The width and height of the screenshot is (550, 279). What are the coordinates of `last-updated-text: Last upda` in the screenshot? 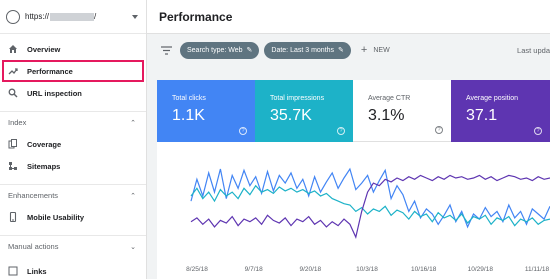 It's located at (533, 50).